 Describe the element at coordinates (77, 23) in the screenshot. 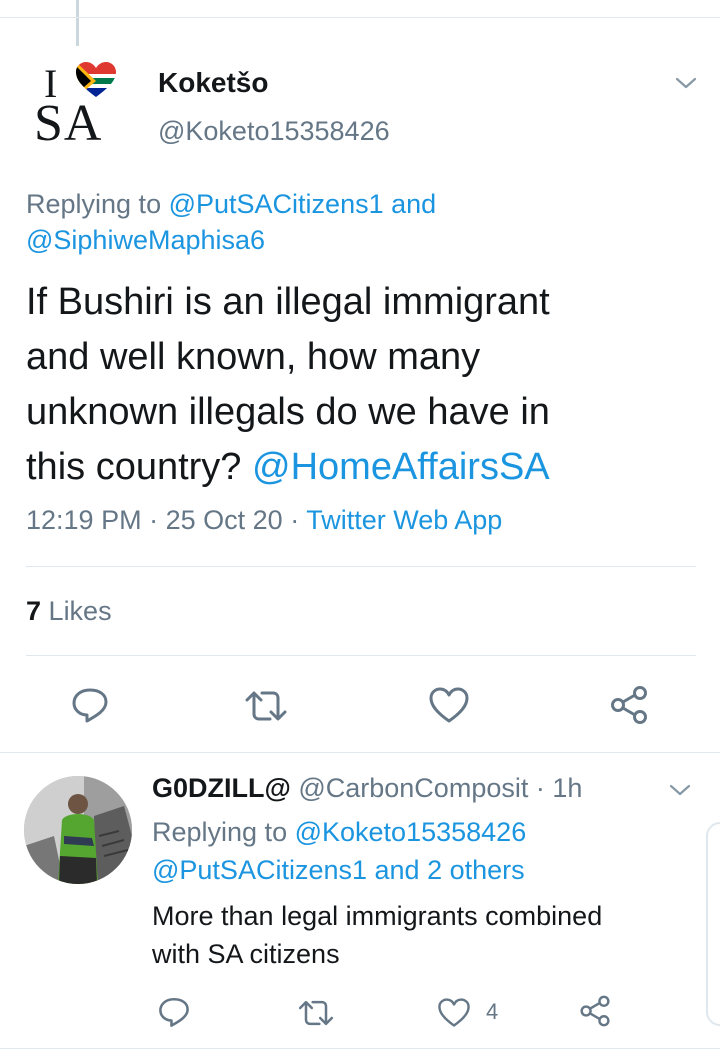

I see `thread-connector-line` at that location.